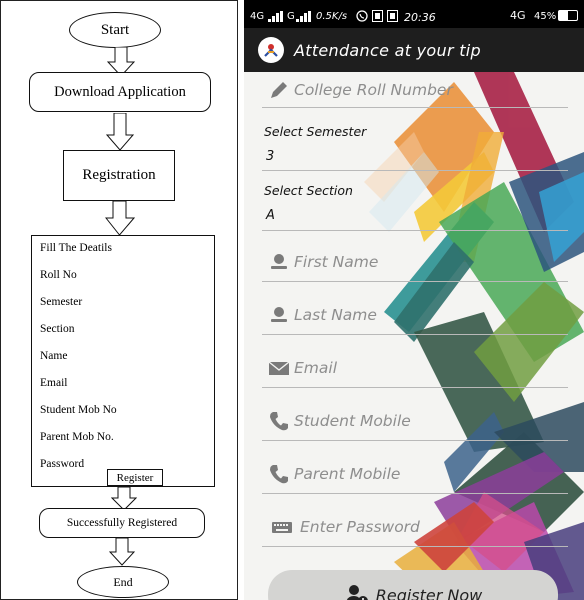  What do you see at coordinates (54, 356) in the screenshot?
I see `details-item: Name` at bounding box center [54, 356].